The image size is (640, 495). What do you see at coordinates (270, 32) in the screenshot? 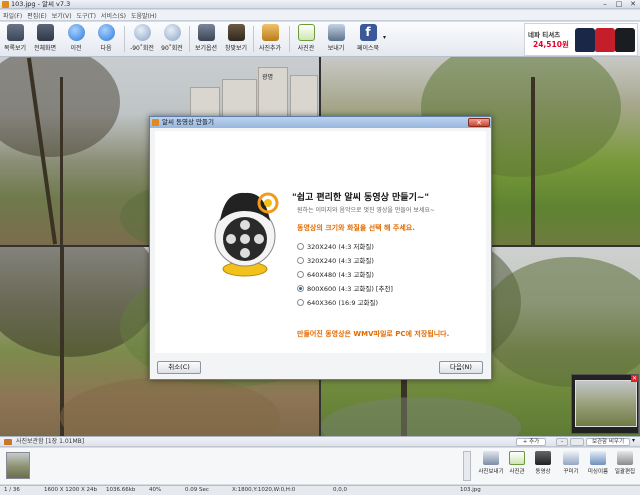
I see `add-photo-icon` at bounding box center [270, 32].